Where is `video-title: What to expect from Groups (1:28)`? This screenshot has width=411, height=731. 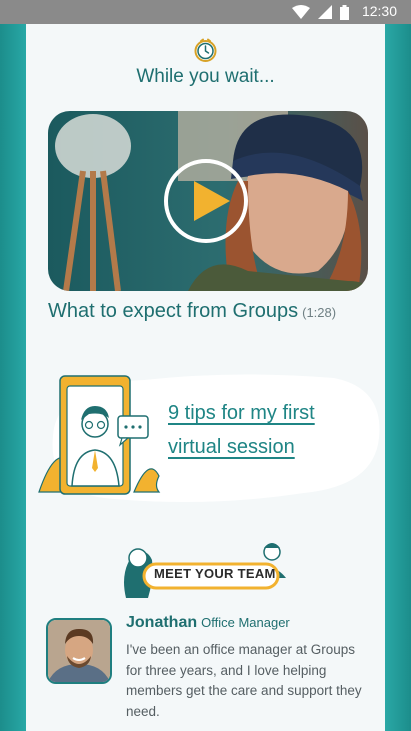
video-title: What to expect from Groups (1:28) is located at coordinates (216, 311).